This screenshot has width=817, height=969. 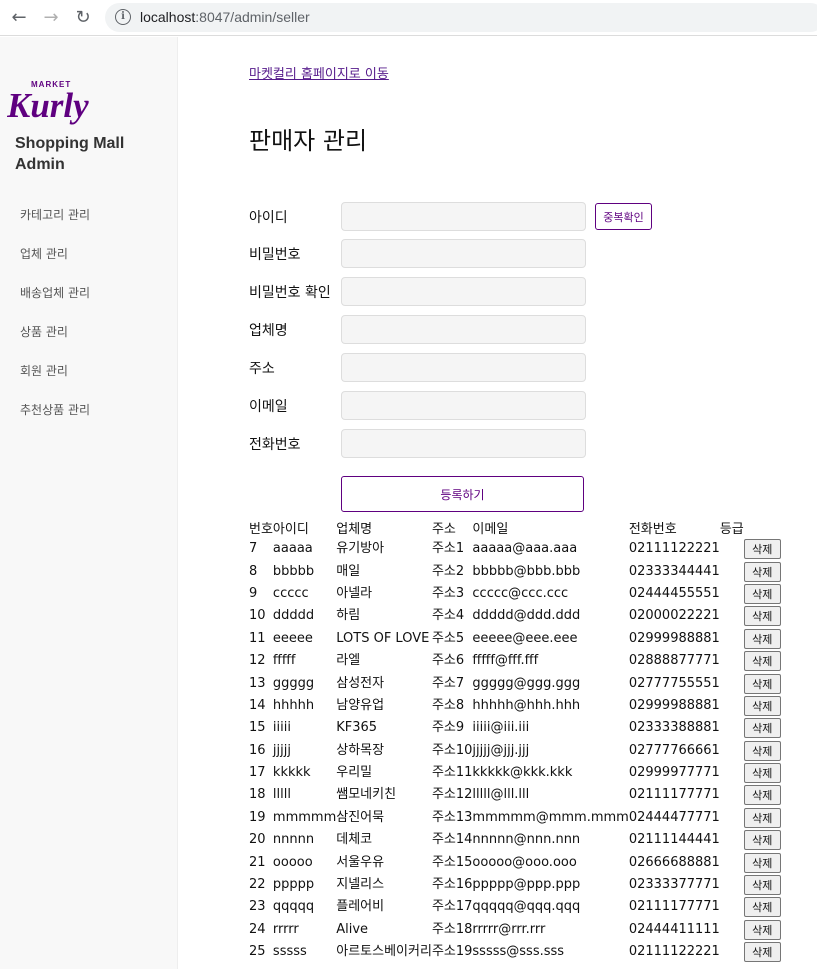 What do you see at coordinates (55, 421) in the screenshot?
I see `sidebar-item-recommended: 추천상품 관리` at bounding box center [55, 421].